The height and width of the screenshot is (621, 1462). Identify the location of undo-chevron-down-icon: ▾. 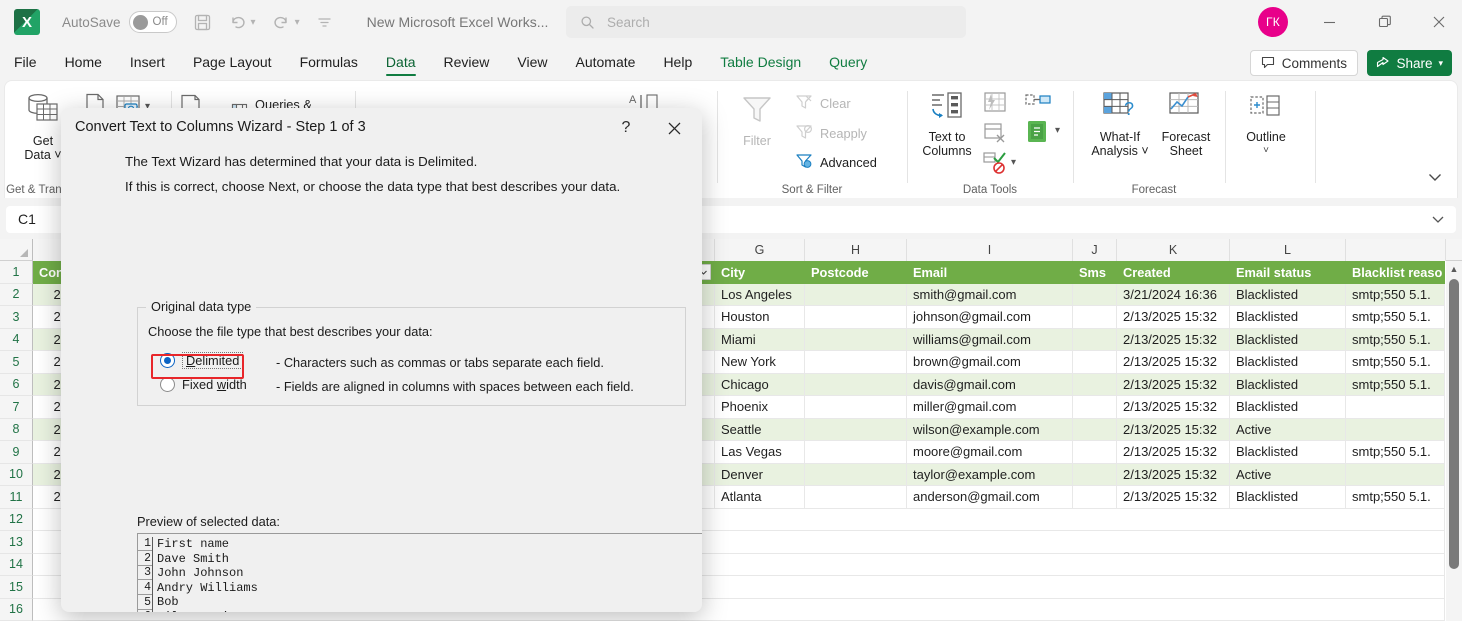
(253, 22).